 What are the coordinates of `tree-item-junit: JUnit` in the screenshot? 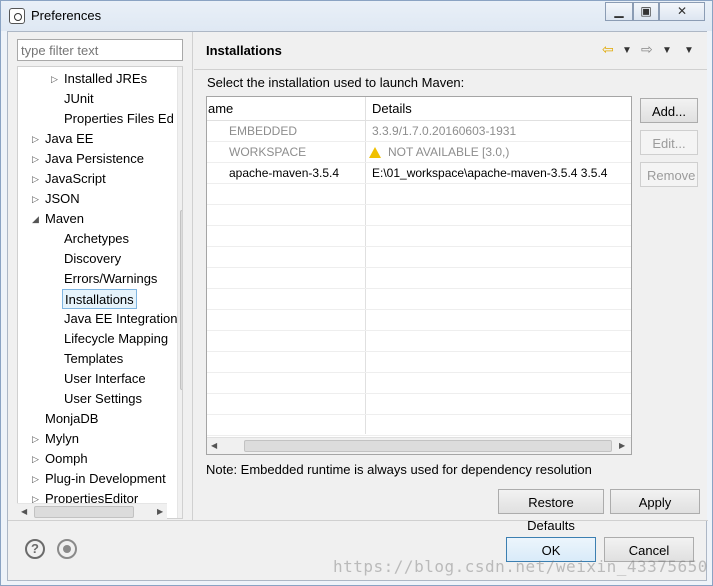 It's located at (79, 99).